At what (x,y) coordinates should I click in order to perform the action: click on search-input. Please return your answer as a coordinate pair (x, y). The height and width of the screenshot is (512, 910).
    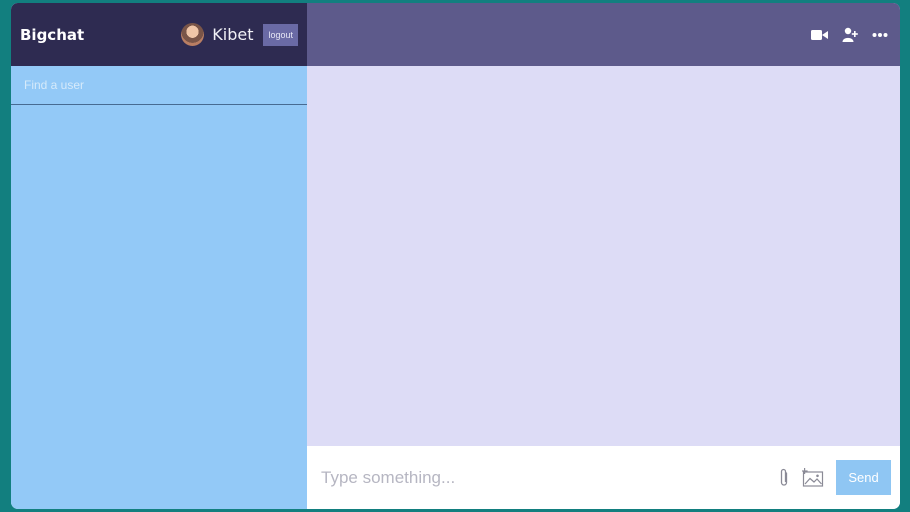
    Looking at the image, I should click on (164, 85).